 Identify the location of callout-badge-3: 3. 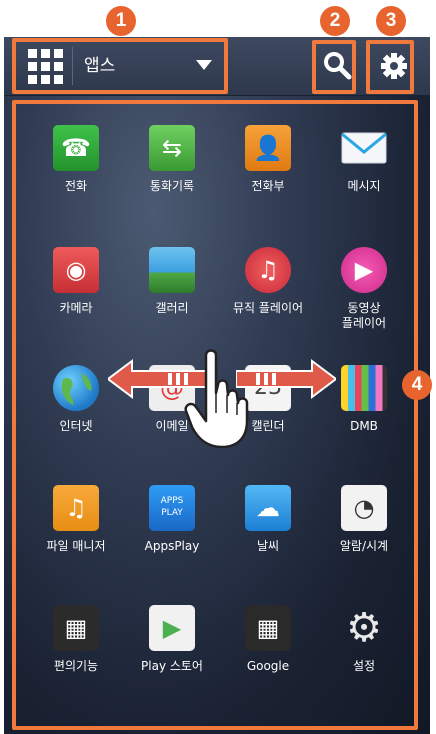
(391, 21).